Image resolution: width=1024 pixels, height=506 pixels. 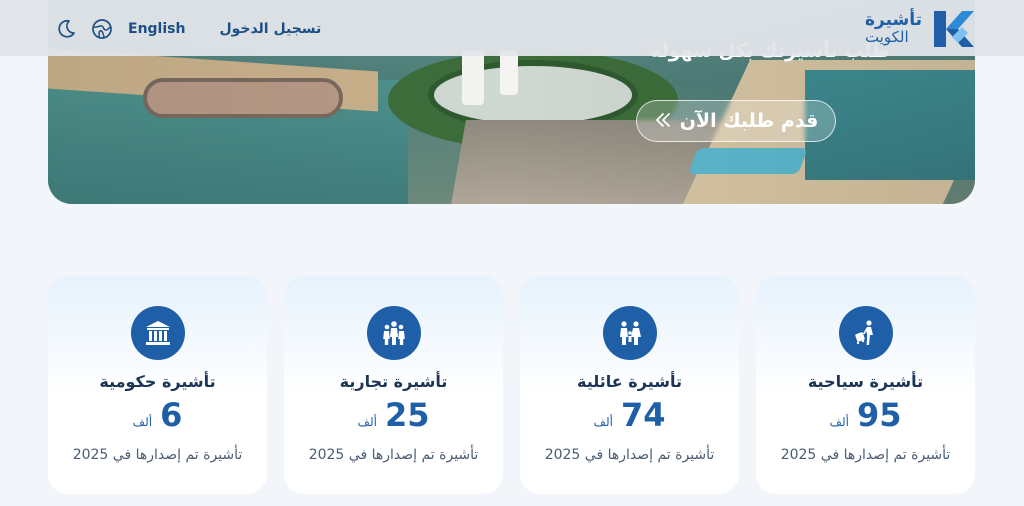 I want to click on apply-now-button: قدم طلبك الآن, so click(x=736, y=121).